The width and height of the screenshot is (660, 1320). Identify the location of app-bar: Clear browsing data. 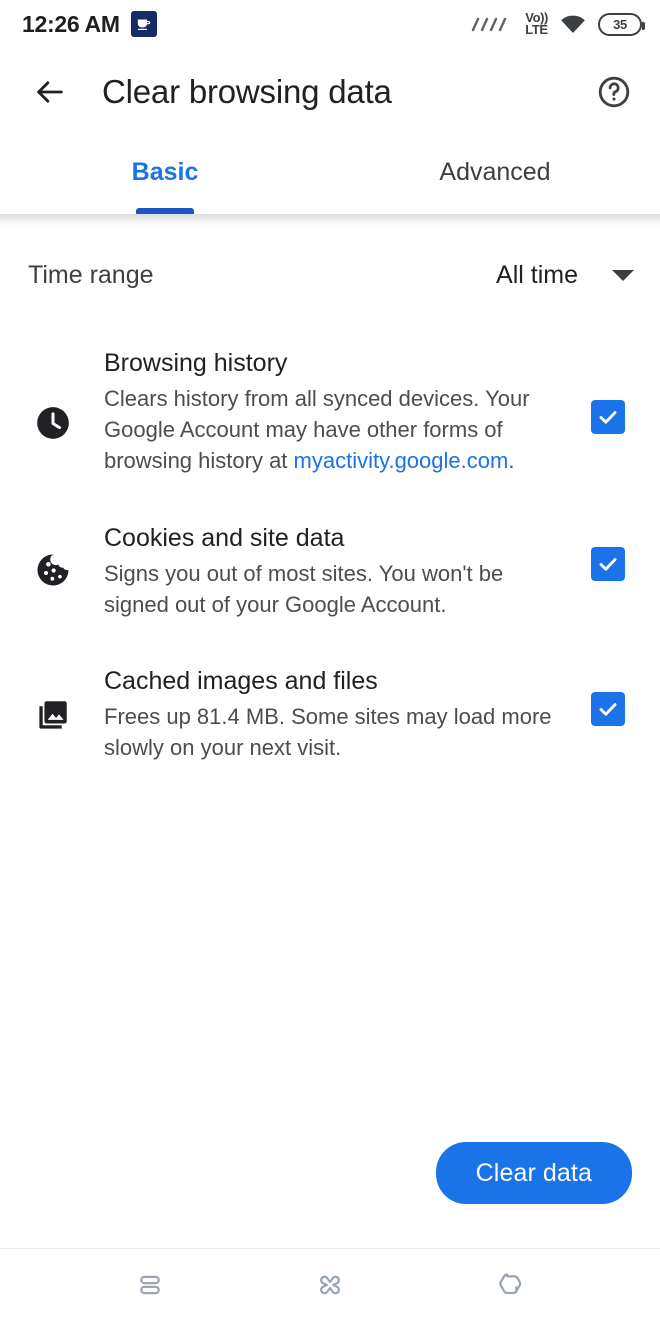
(330, 92).